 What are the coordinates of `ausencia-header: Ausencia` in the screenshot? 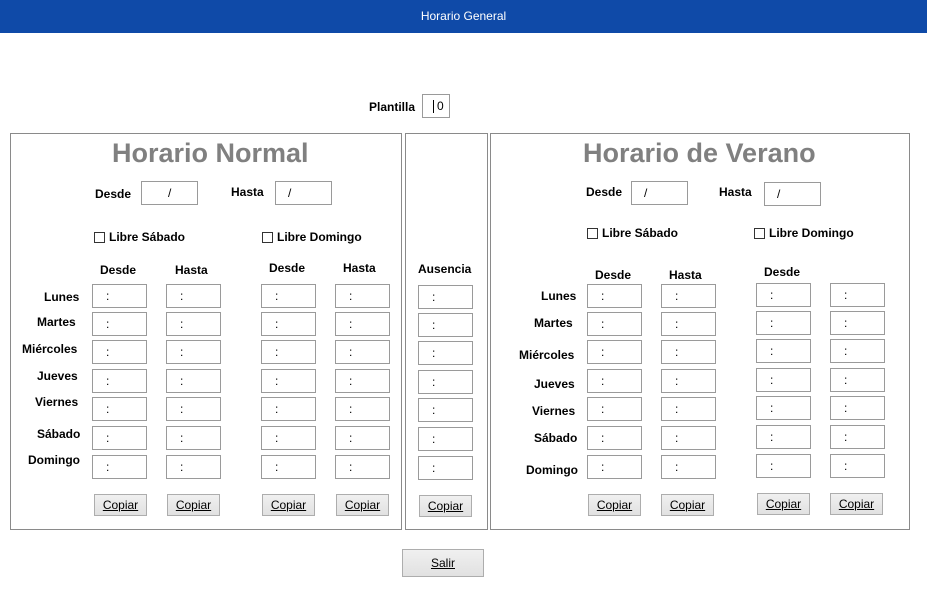 It's located at (445, 269).